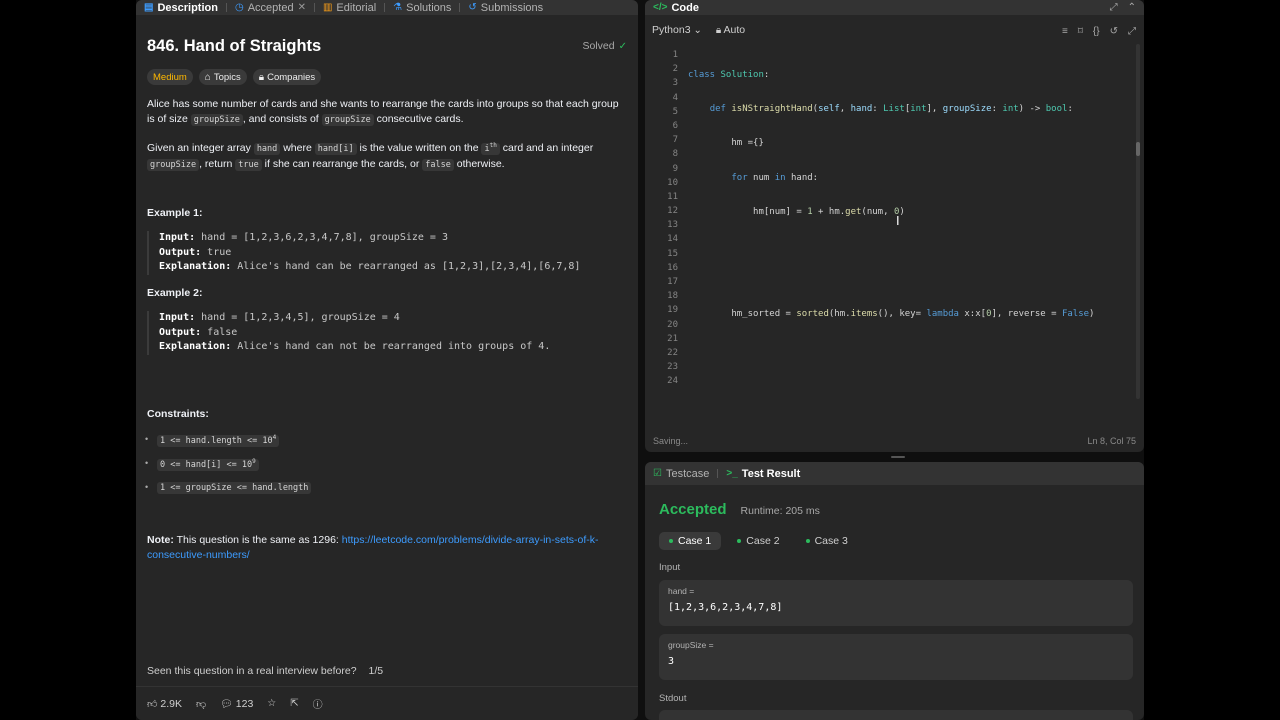 The image size is (1280, 720). What do you see at coordinates (827, 541) in the screenshot?
I see `case-tab-3: Case 3` at bounding box center [827, 541].